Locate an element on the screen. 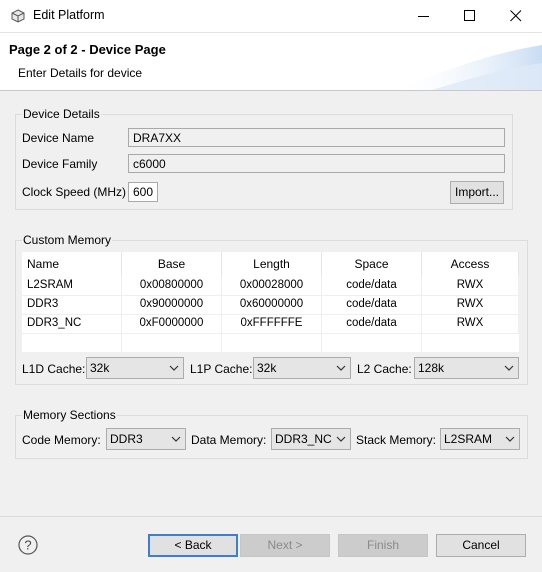 This screenshot has width=542, height=572. device-name-field: DRA7XX is located at coordinates (316, 137).